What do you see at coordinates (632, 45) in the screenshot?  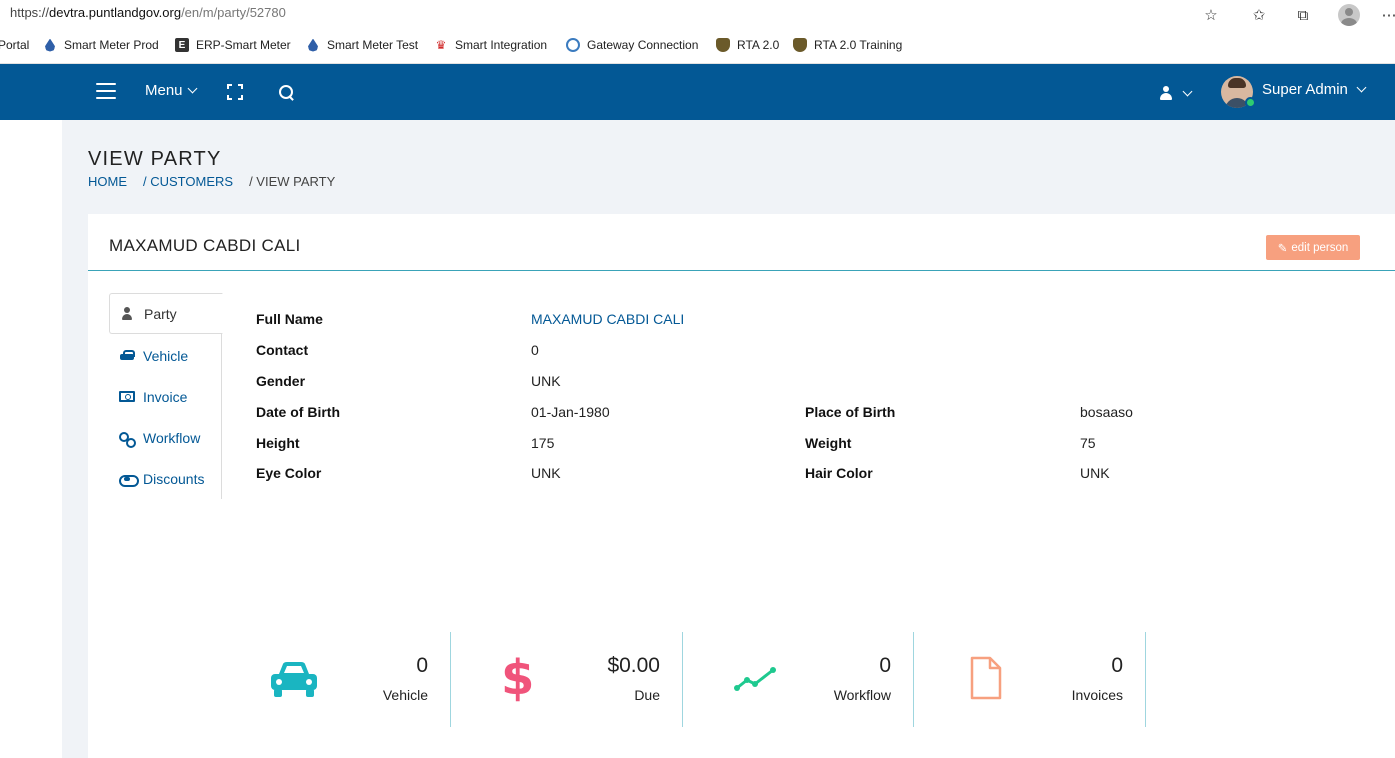 I see `bookmark-gateway-connection: Gateway Connection` at bounding box center [632, 45].